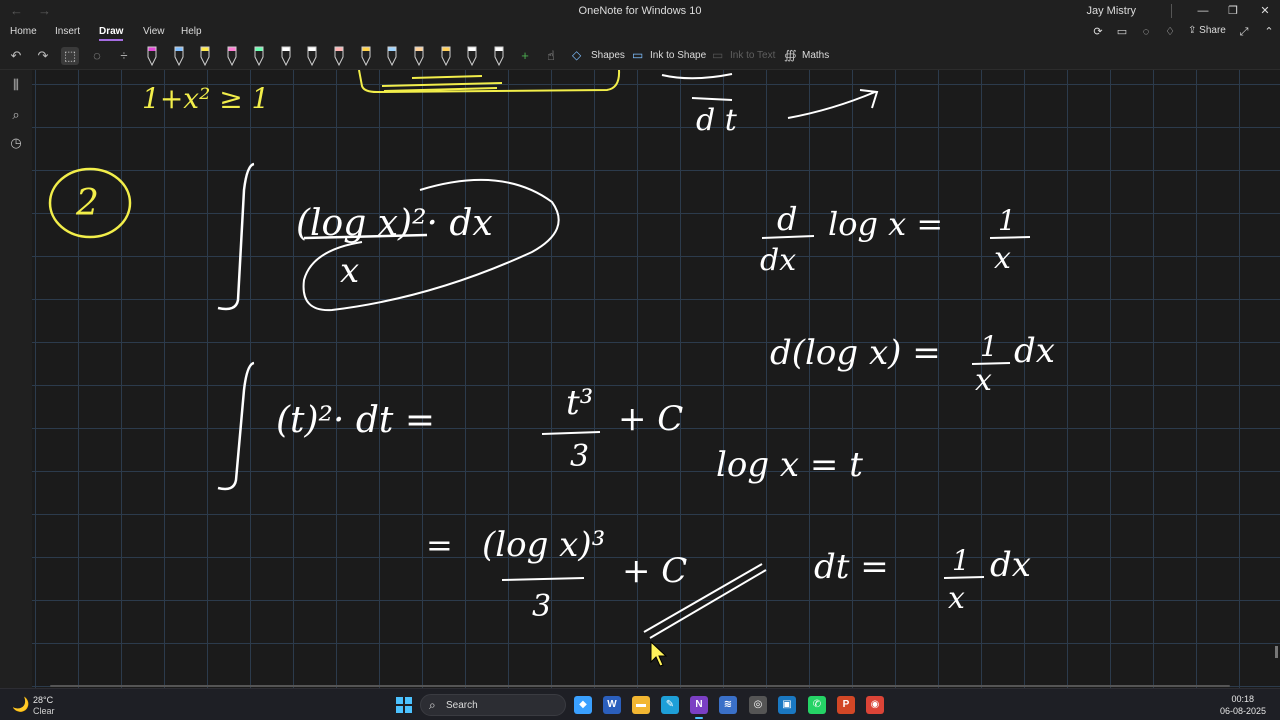 This screenshot has height=720, width=1280. Describe the element at coordinates (1002, 258) in the screenshot. I see `rule-1-rhs-den: x` at that location.